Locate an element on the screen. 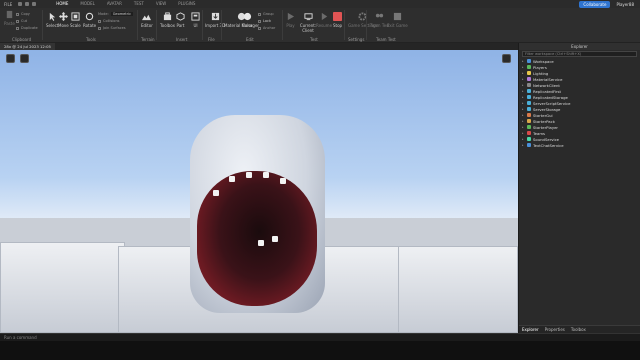 Image resolution: width=640 pixels, height=360 pixels. paste-button: Paste is located at coordinates (9, 18).